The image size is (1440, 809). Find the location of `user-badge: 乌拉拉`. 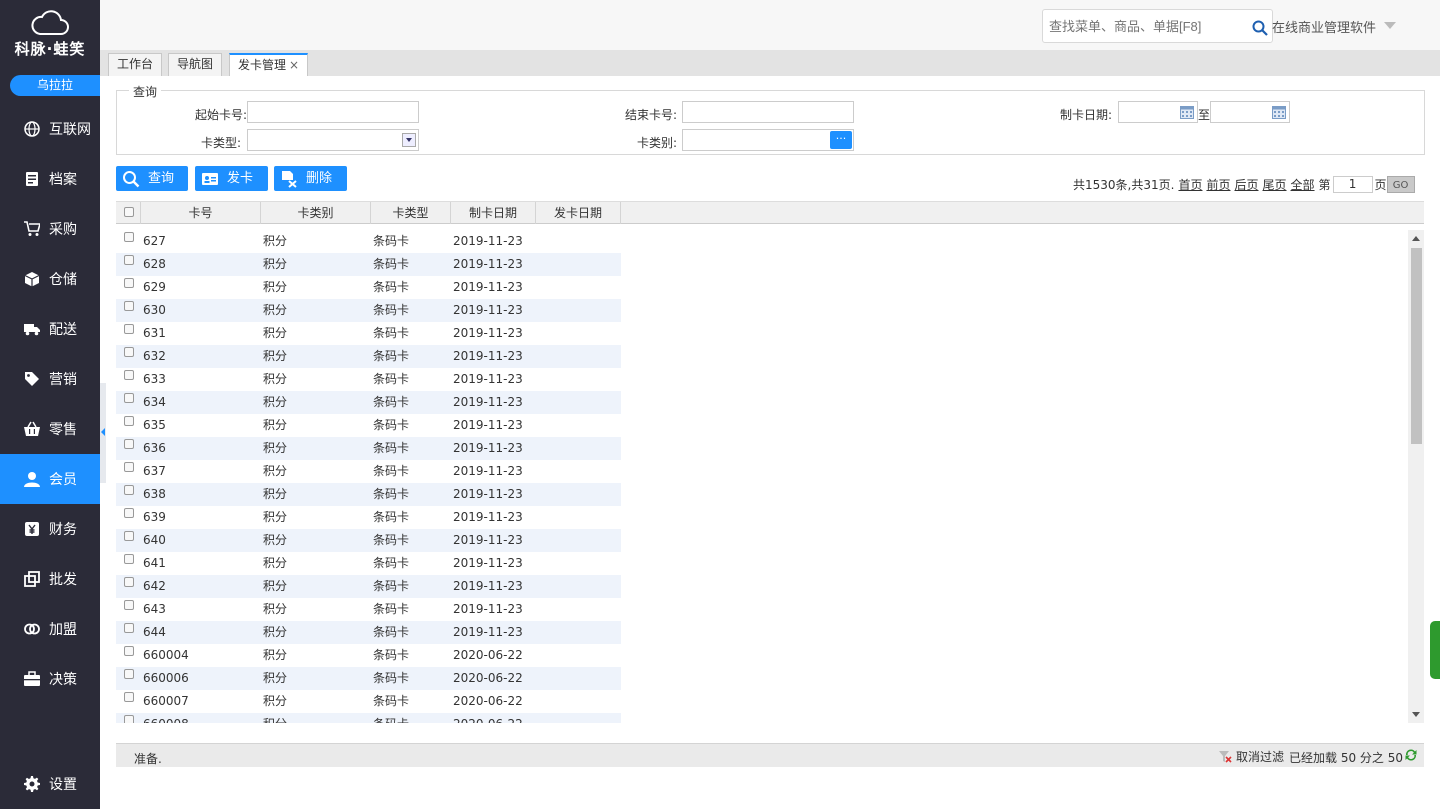

user-badge: 乌拉拉 is located at coordinates (55, 85).